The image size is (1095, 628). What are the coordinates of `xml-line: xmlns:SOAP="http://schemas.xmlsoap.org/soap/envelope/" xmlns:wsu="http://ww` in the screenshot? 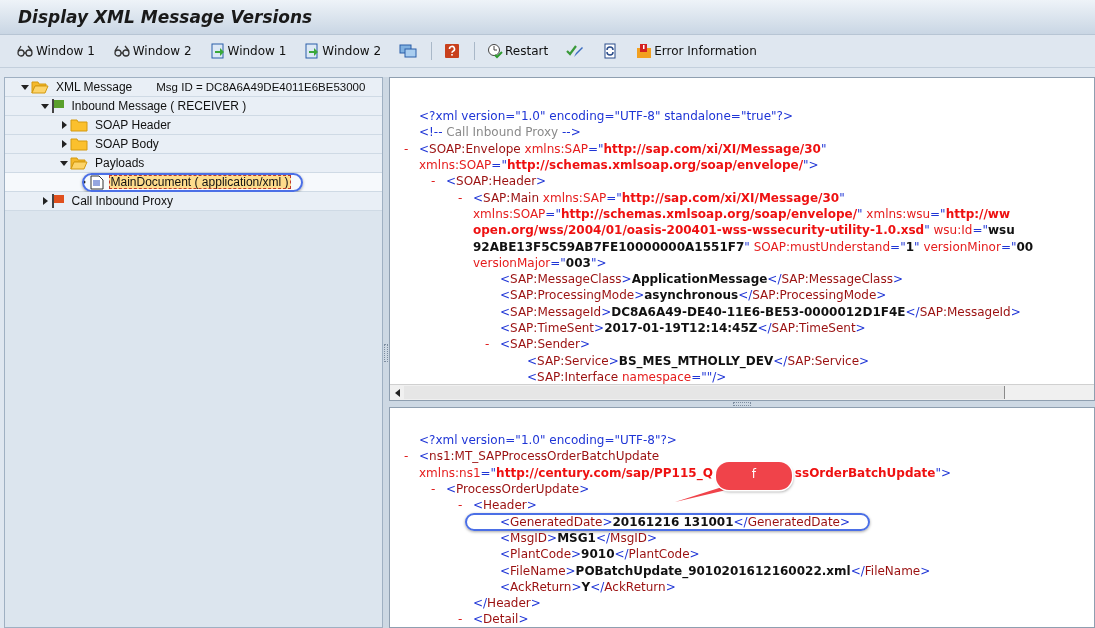 It's located at (741, 213).